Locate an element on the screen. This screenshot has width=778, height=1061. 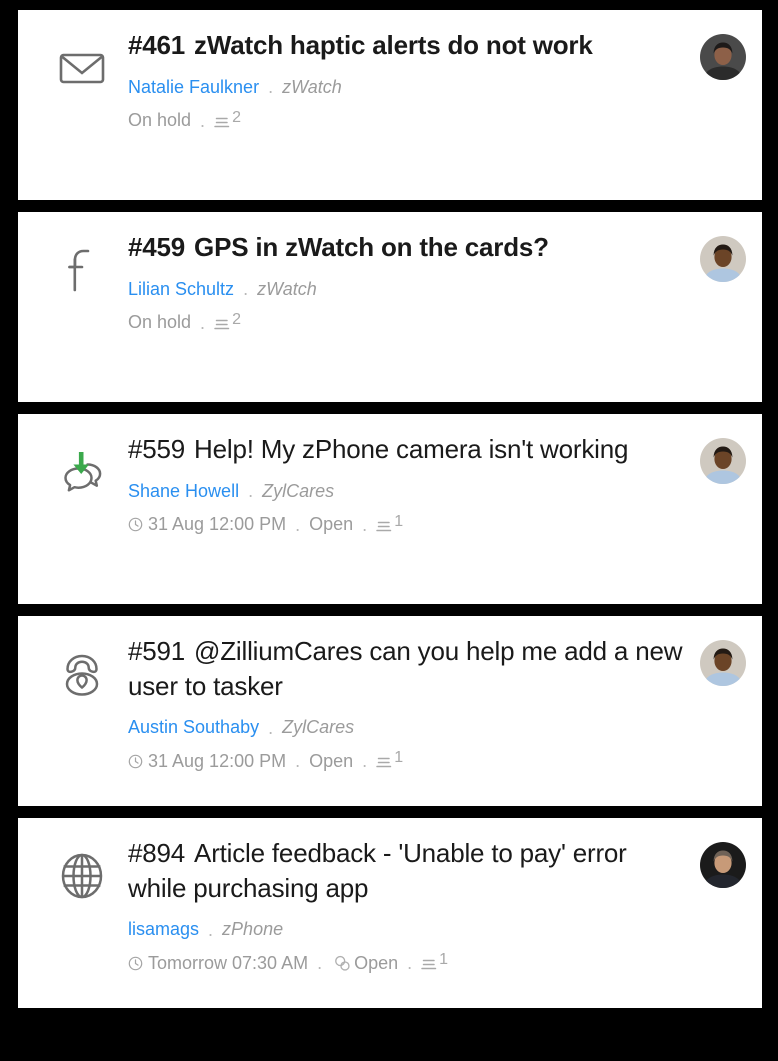
ticket-title: #461 zWatch haptic alerts do not work is located at coordinates (409, 45).